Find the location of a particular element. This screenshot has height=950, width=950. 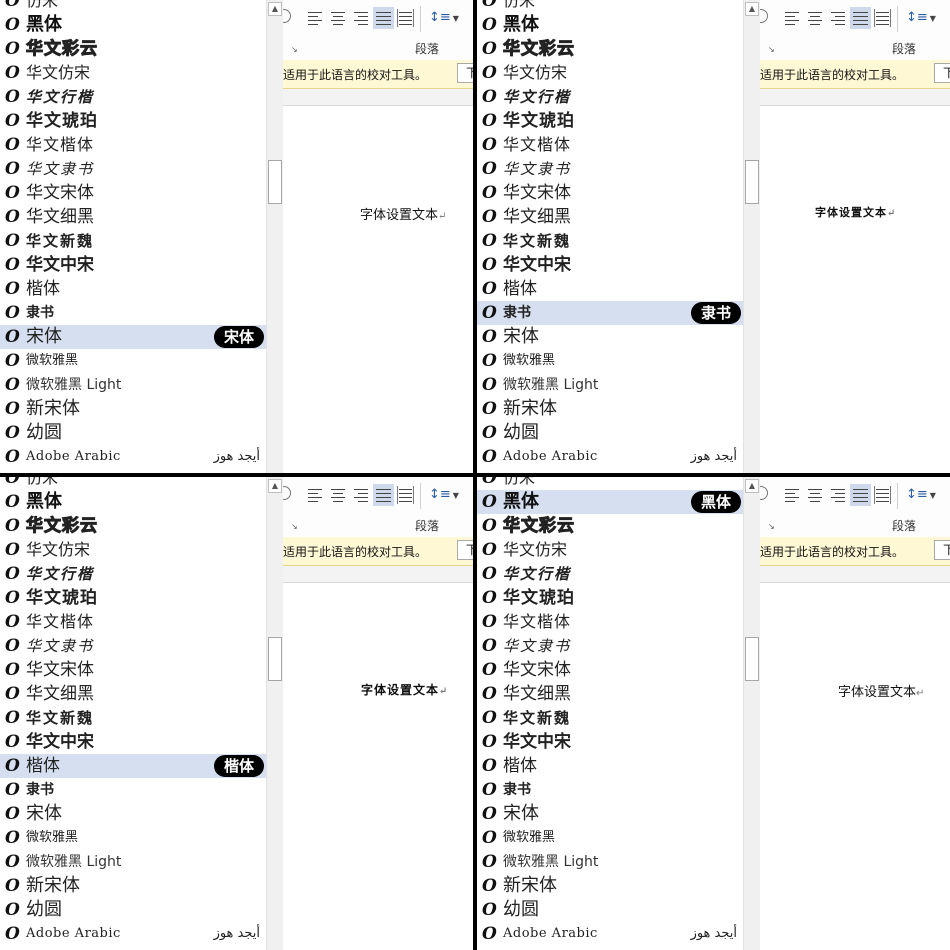

font-list-item: O 华文琥珀 is located at coordinates (610, 598).